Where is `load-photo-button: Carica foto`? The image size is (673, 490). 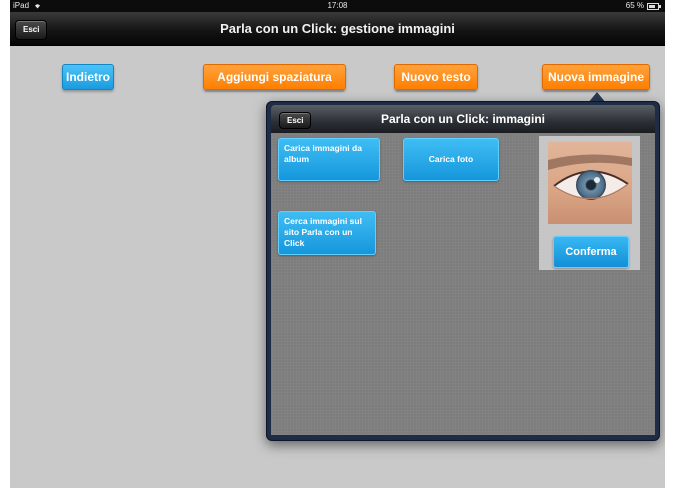
load-photo-button: Carica foto is located at coordinates (451, 159).